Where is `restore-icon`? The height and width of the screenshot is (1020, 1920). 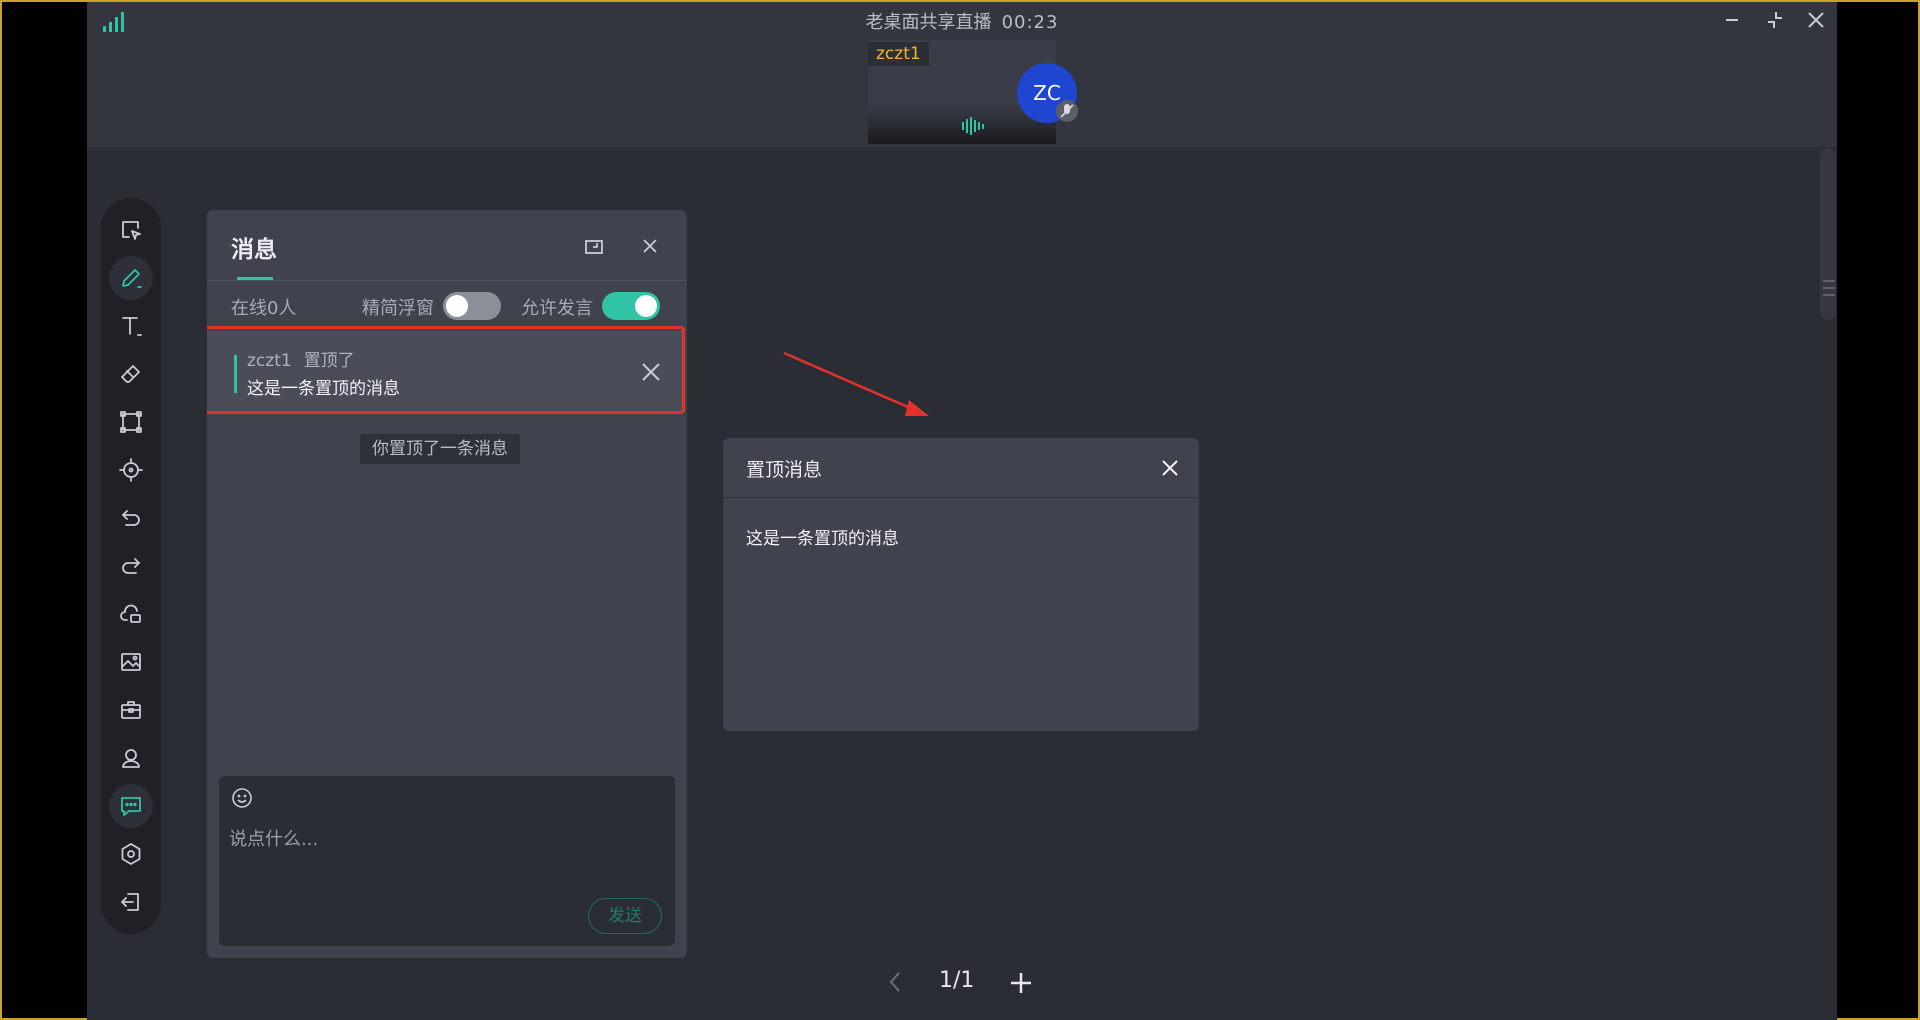
restore-icon is located at coordinates (1775, 20).